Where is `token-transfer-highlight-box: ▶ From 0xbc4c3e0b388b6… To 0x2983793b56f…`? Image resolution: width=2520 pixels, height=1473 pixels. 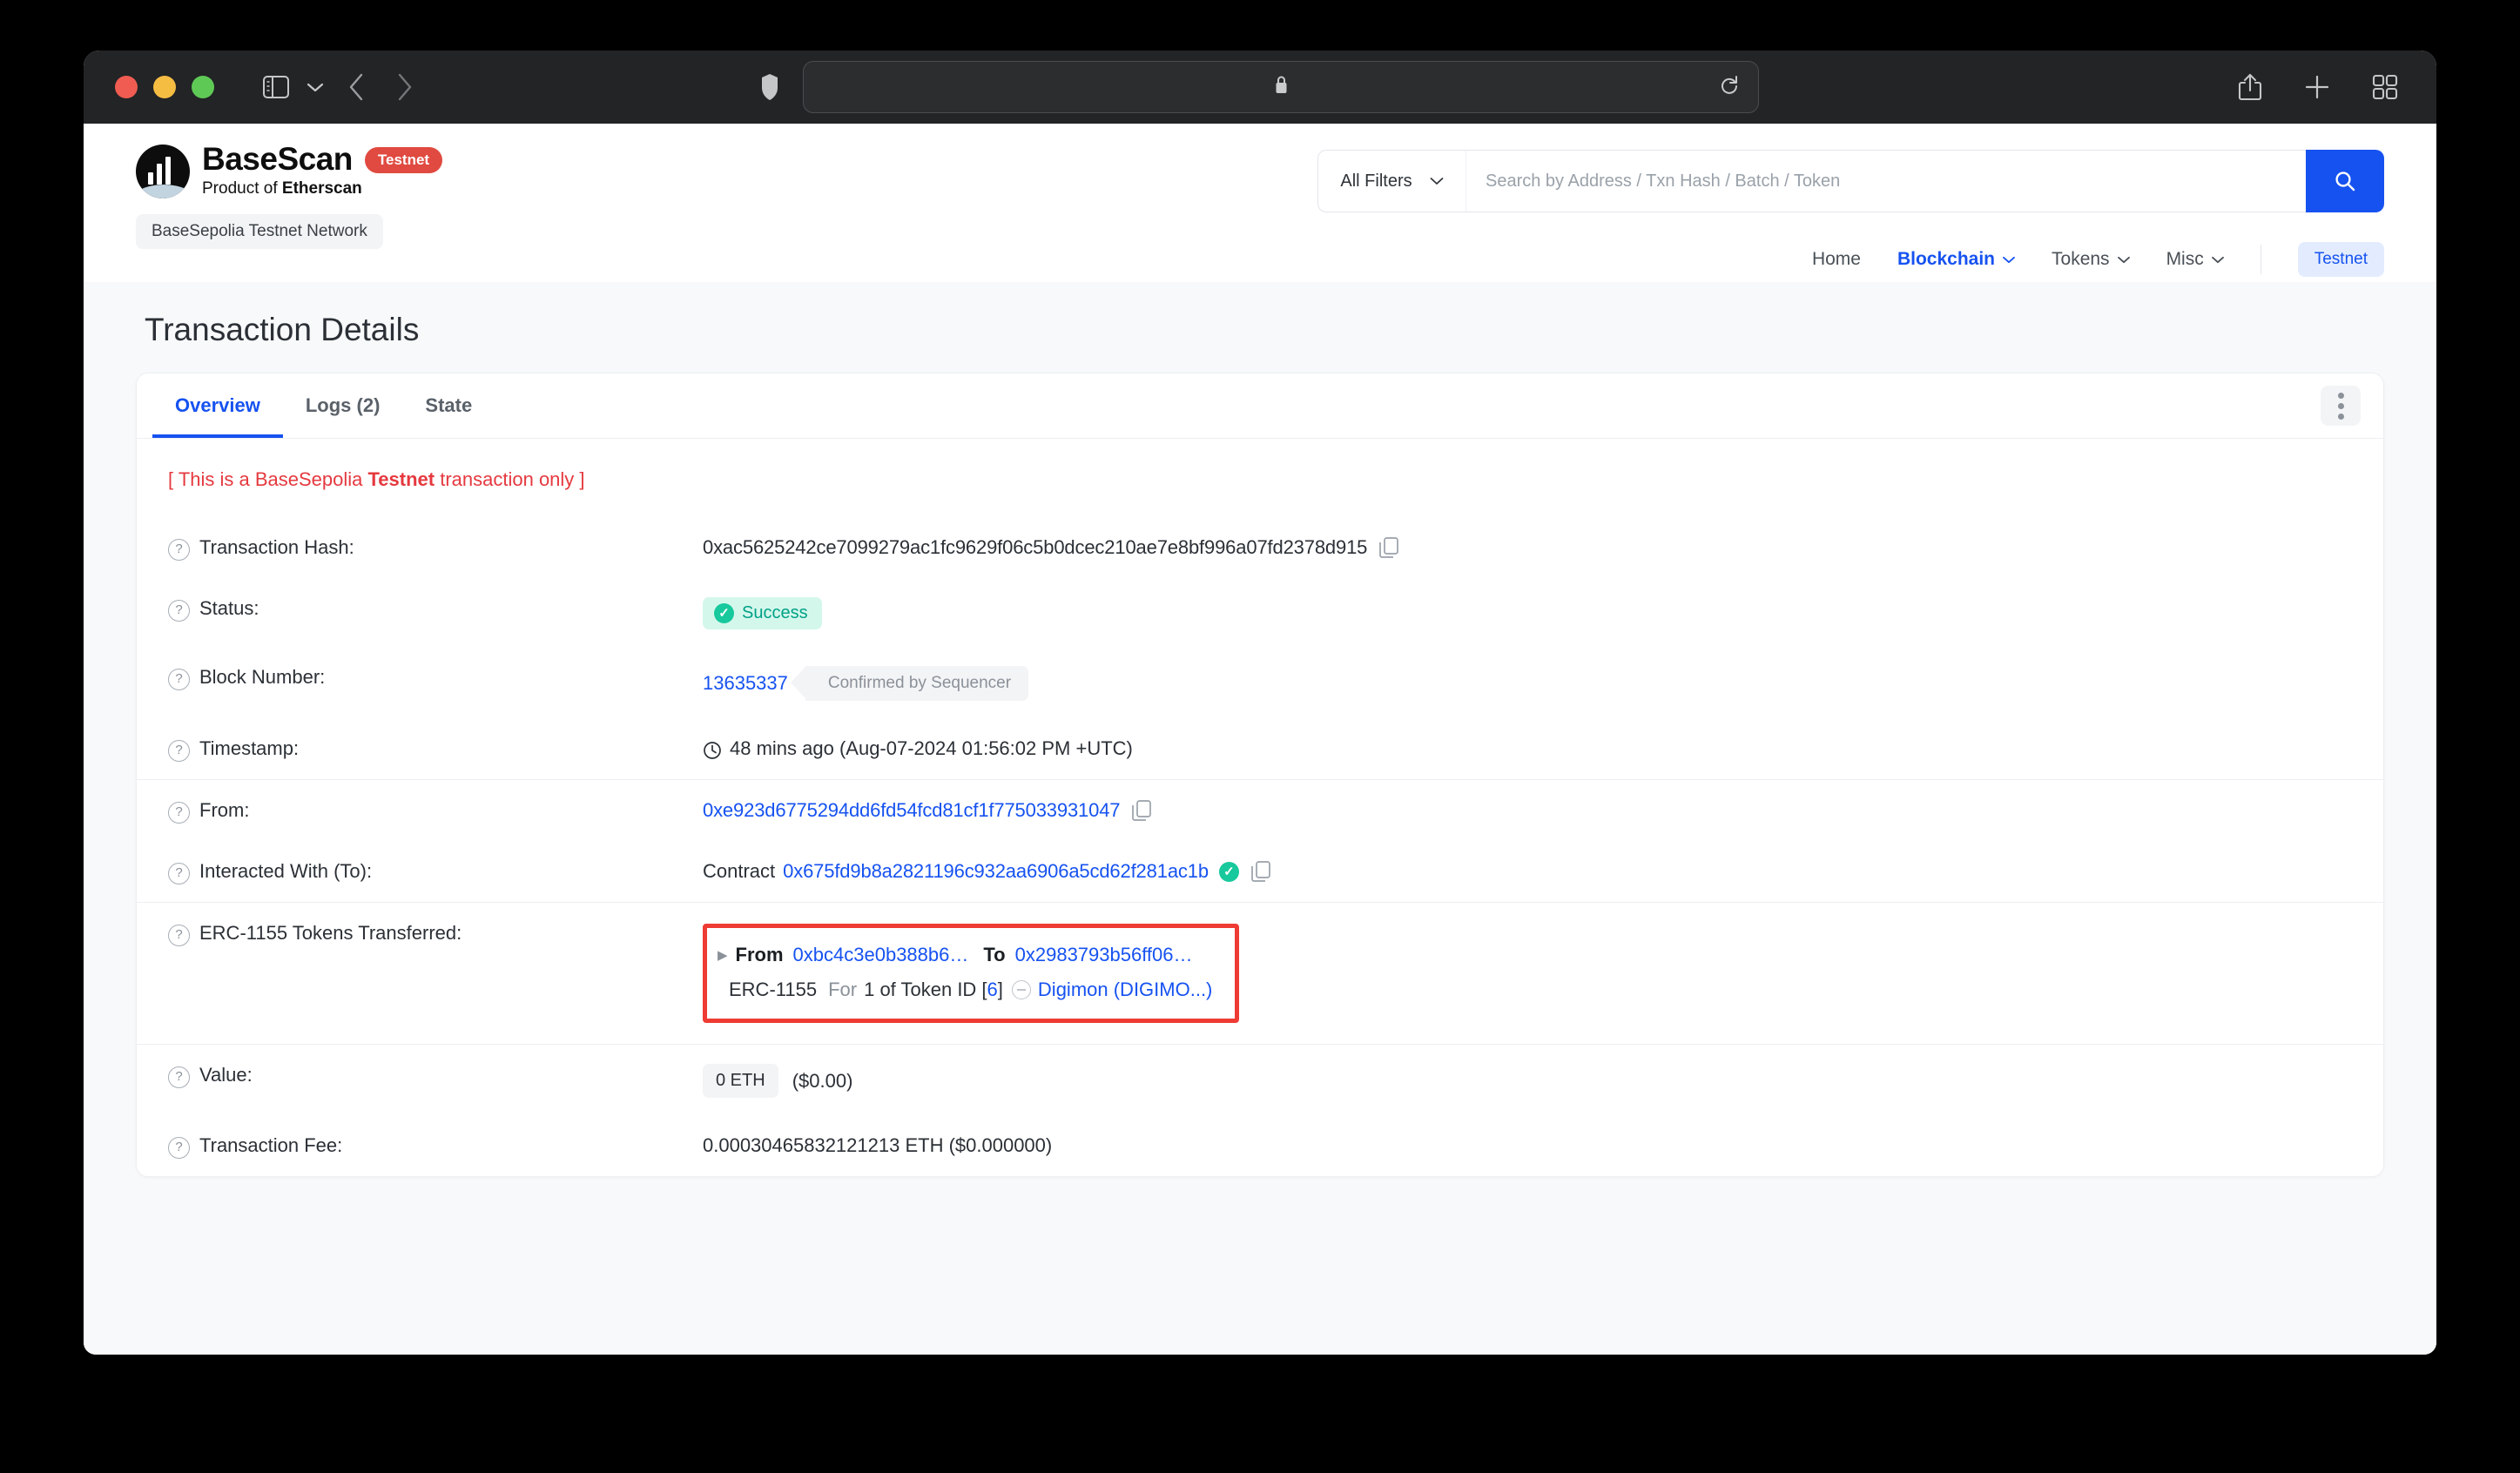 token-transfer-highlight-box: ▶ From 0xbc4c3e0b388b6… To 0x2983793b56f… is located at coordinates (971, 974).